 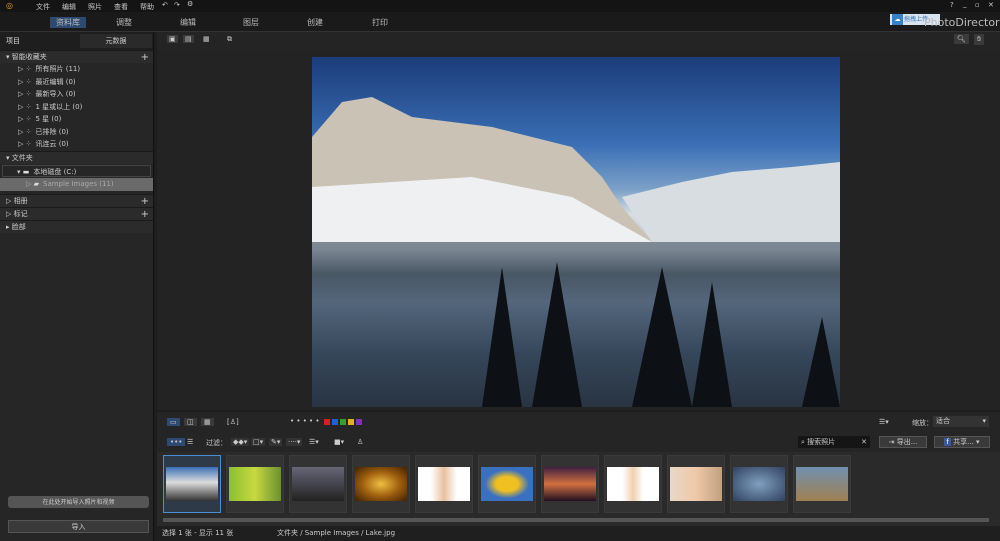 What do you see at coordinates (173, 422) in the screenshot?
I see `single-view-button: ▭` at bounding box center [173, 422].